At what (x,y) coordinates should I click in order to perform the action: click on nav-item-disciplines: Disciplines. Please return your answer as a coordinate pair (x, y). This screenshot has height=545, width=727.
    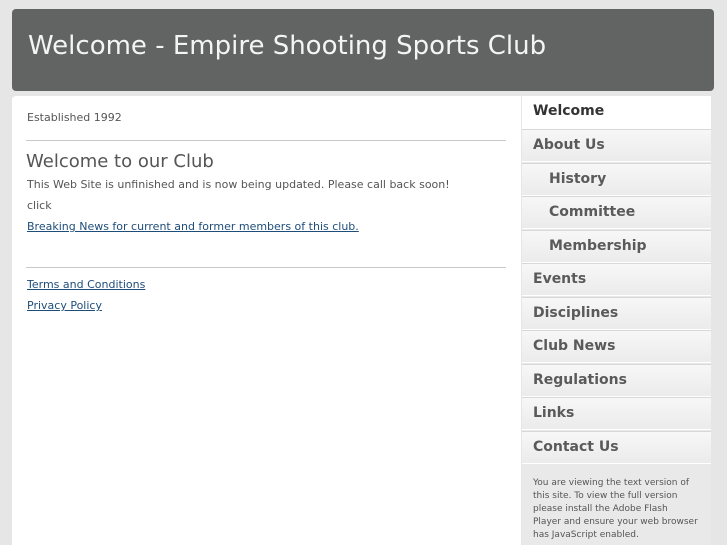
    Looking at the image, I should click on (616, 313).